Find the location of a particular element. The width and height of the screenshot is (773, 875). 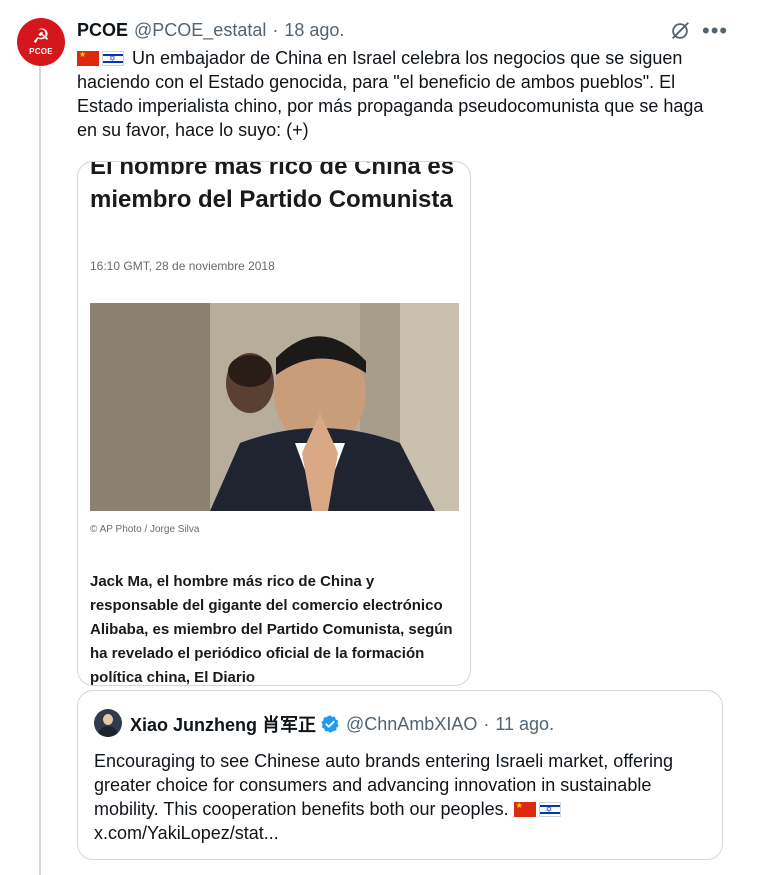

thread-line is located at coordinates (40, 468).